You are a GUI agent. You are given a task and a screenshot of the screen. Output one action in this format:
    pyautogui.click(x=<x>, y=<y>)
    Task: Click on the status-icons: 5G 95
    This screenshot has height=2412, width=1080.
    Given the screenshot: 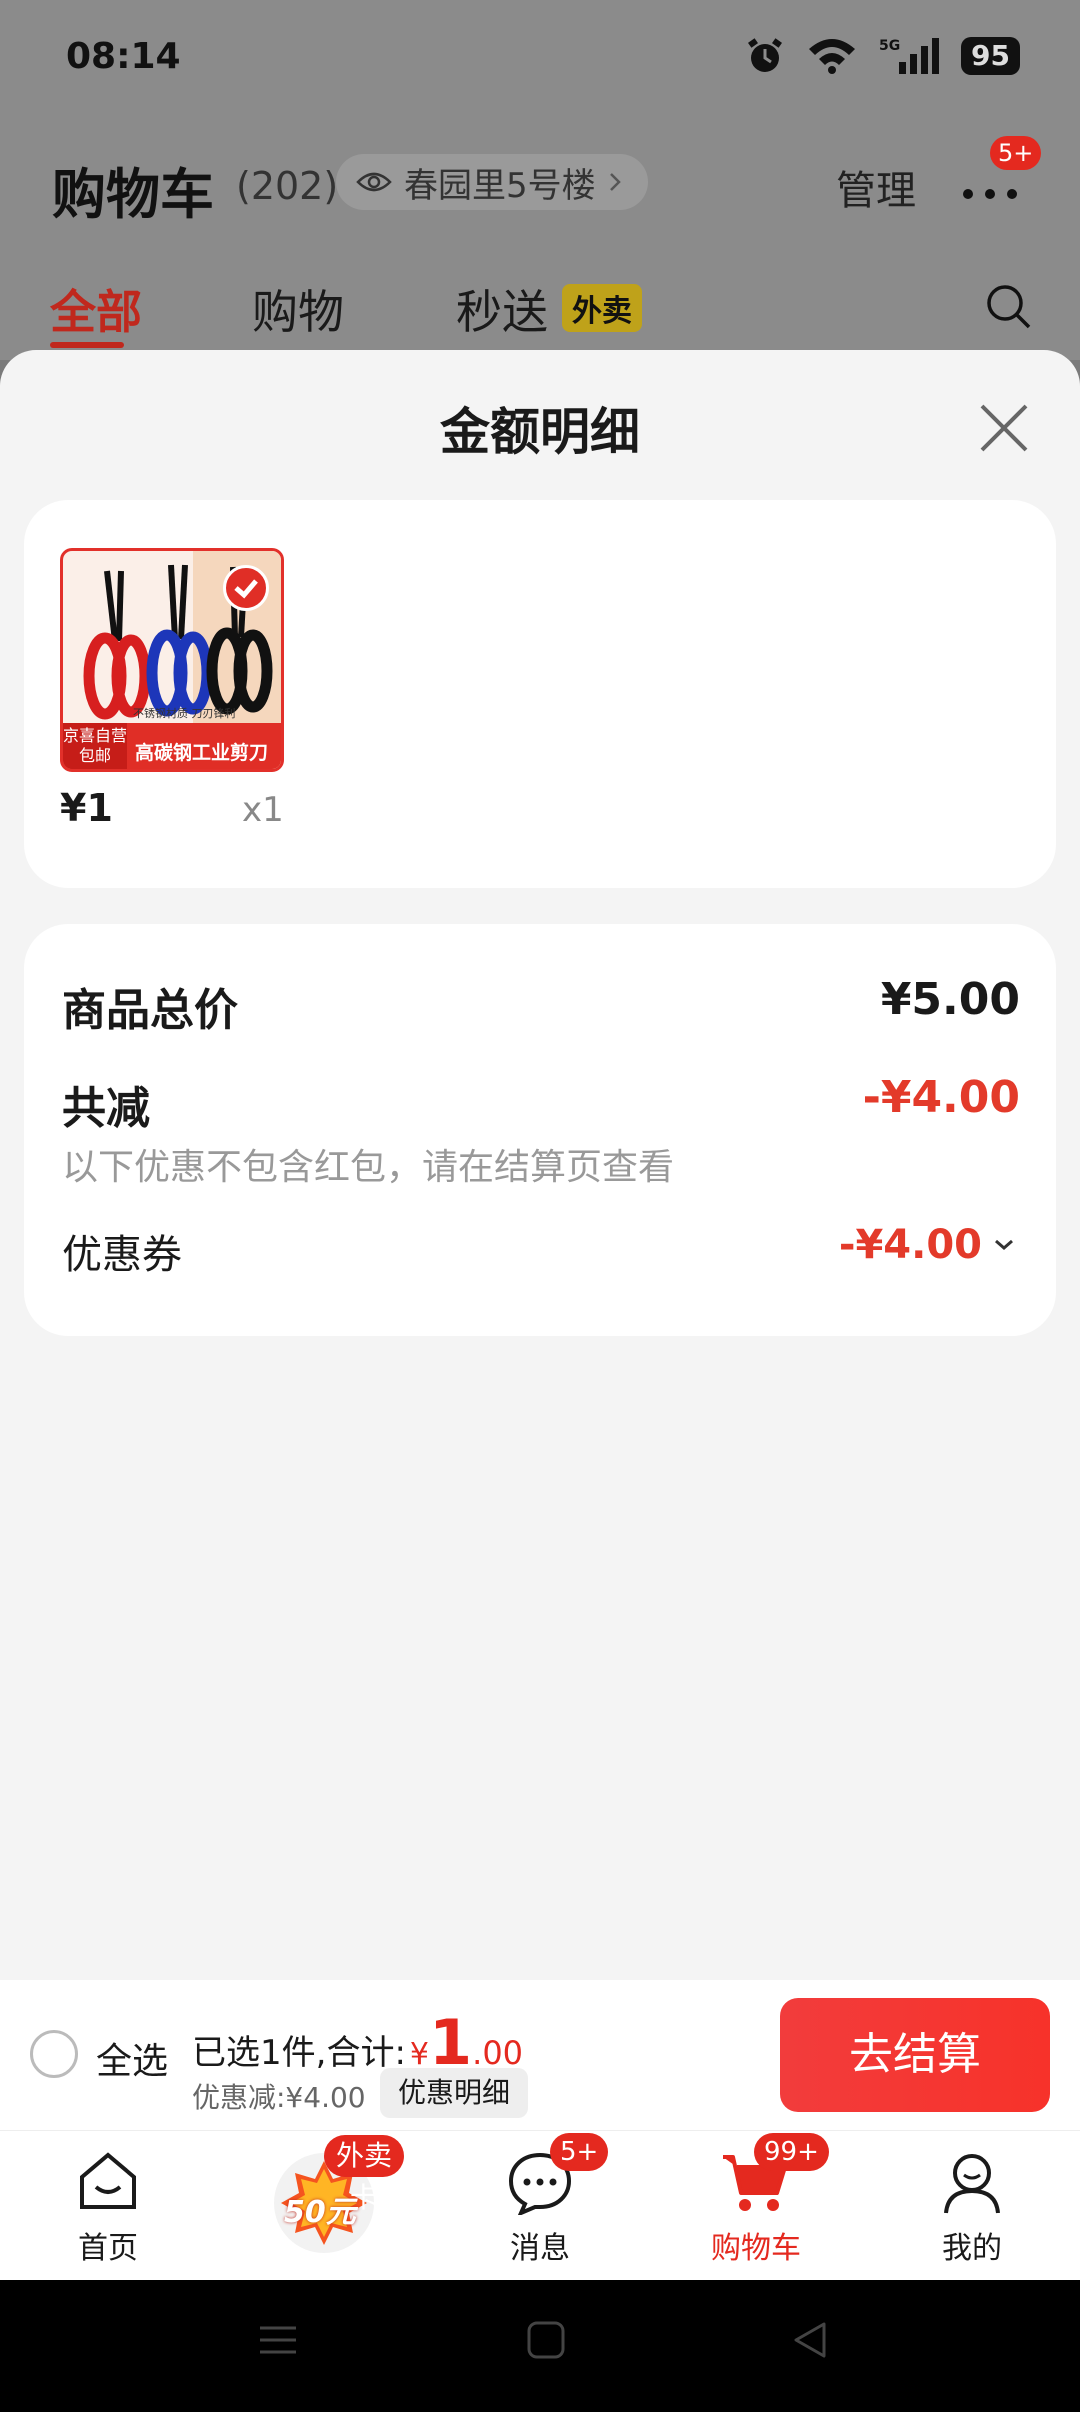 What is the action you would take?
    pyautogui.click(x=882, y=56)
    